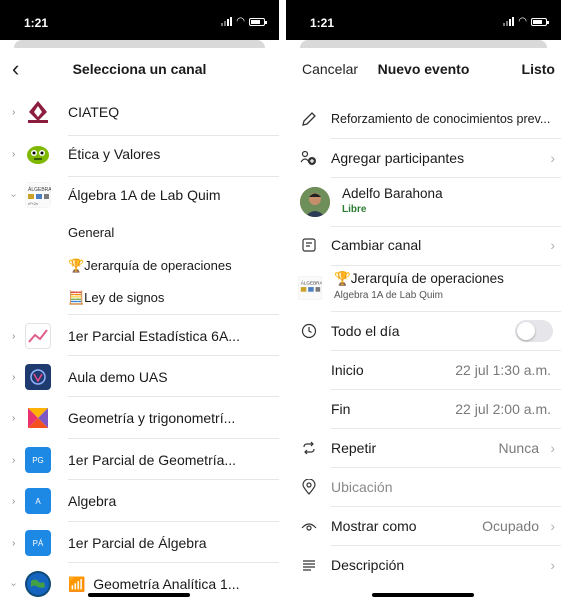 The image size is (561, 600). I want to click on location-input: Ubicación, so click(361, 487).